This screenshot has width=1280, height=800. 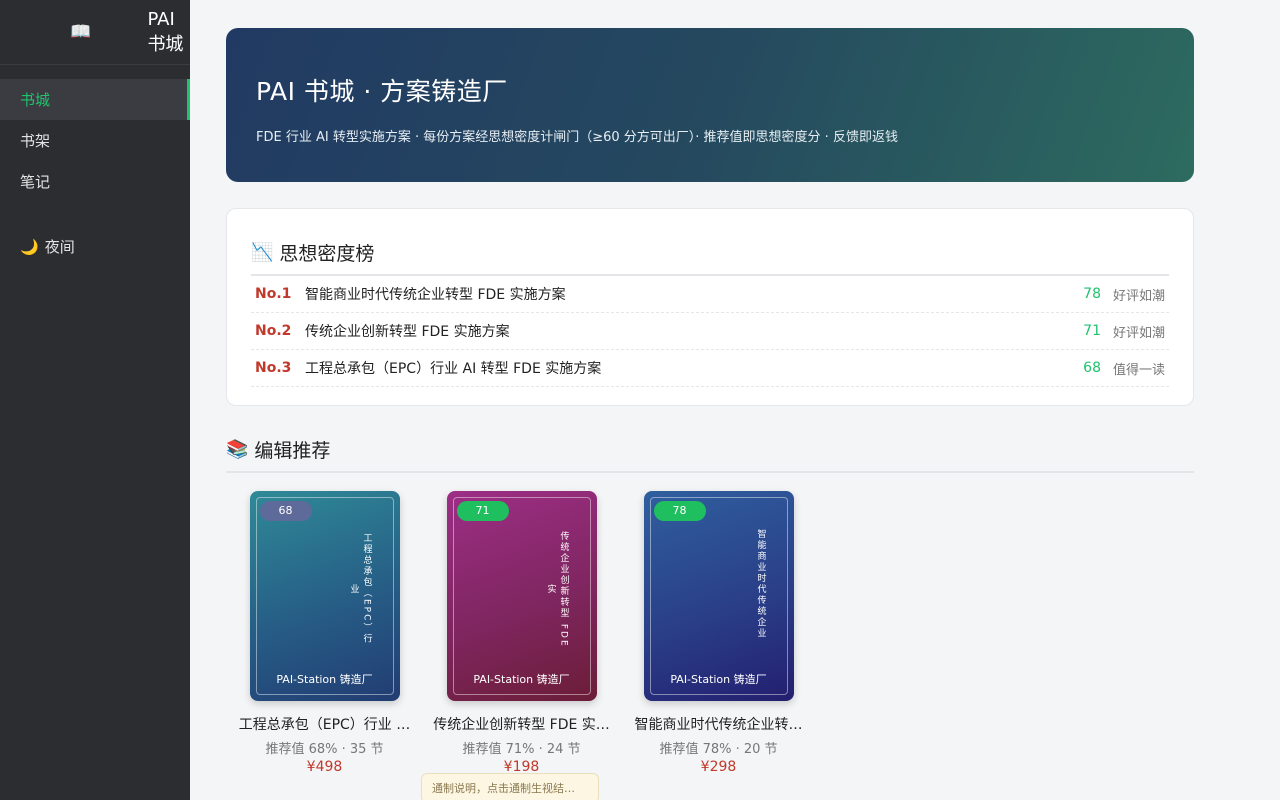 I want to click on rank-score: 78, so click(x=1092, y=294).